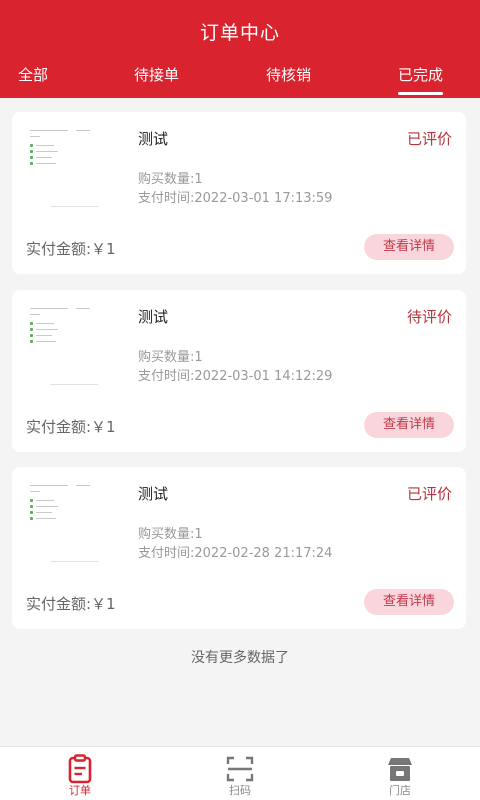  I want to click on tab-completed: 已完成, so click(421, 79).